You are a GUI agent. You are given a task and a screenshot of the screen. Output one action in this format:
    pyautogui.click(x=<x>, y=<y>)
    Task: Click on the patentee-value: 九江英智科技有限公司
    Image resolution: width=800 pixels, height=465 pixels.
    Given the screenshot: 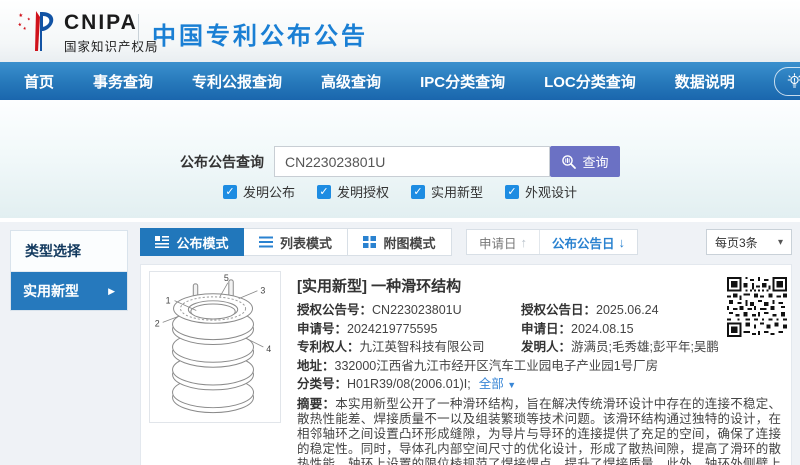 What is the action you would take?
    pyautogui.click(x=422, y=347)
    